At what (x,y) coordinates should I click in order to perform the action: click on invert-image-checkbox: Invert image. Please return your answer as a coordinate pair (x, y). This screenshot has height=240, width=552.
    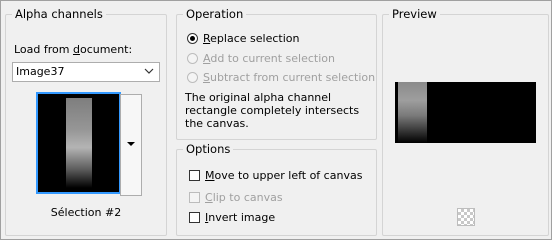
    Looking at the image, I should click on (232, 217).